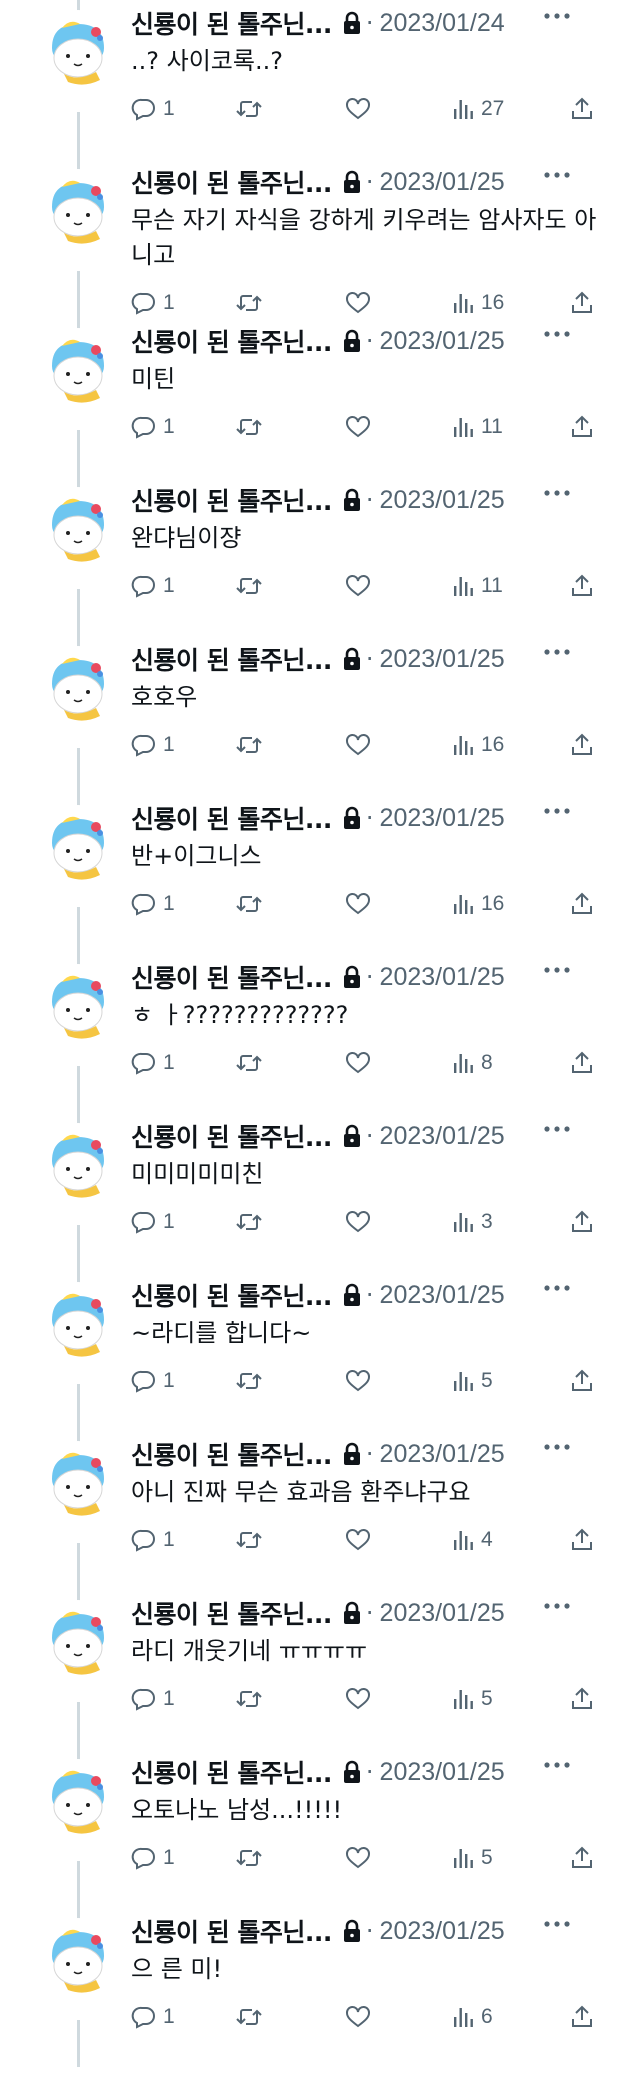  Describe the element at coordinates (320, 1828) in the screenshot. I see `tweet: 신룡이 된 톨주닌... · 2023/01/25 오토나노 남성...!!!!! 1 5` at that location.